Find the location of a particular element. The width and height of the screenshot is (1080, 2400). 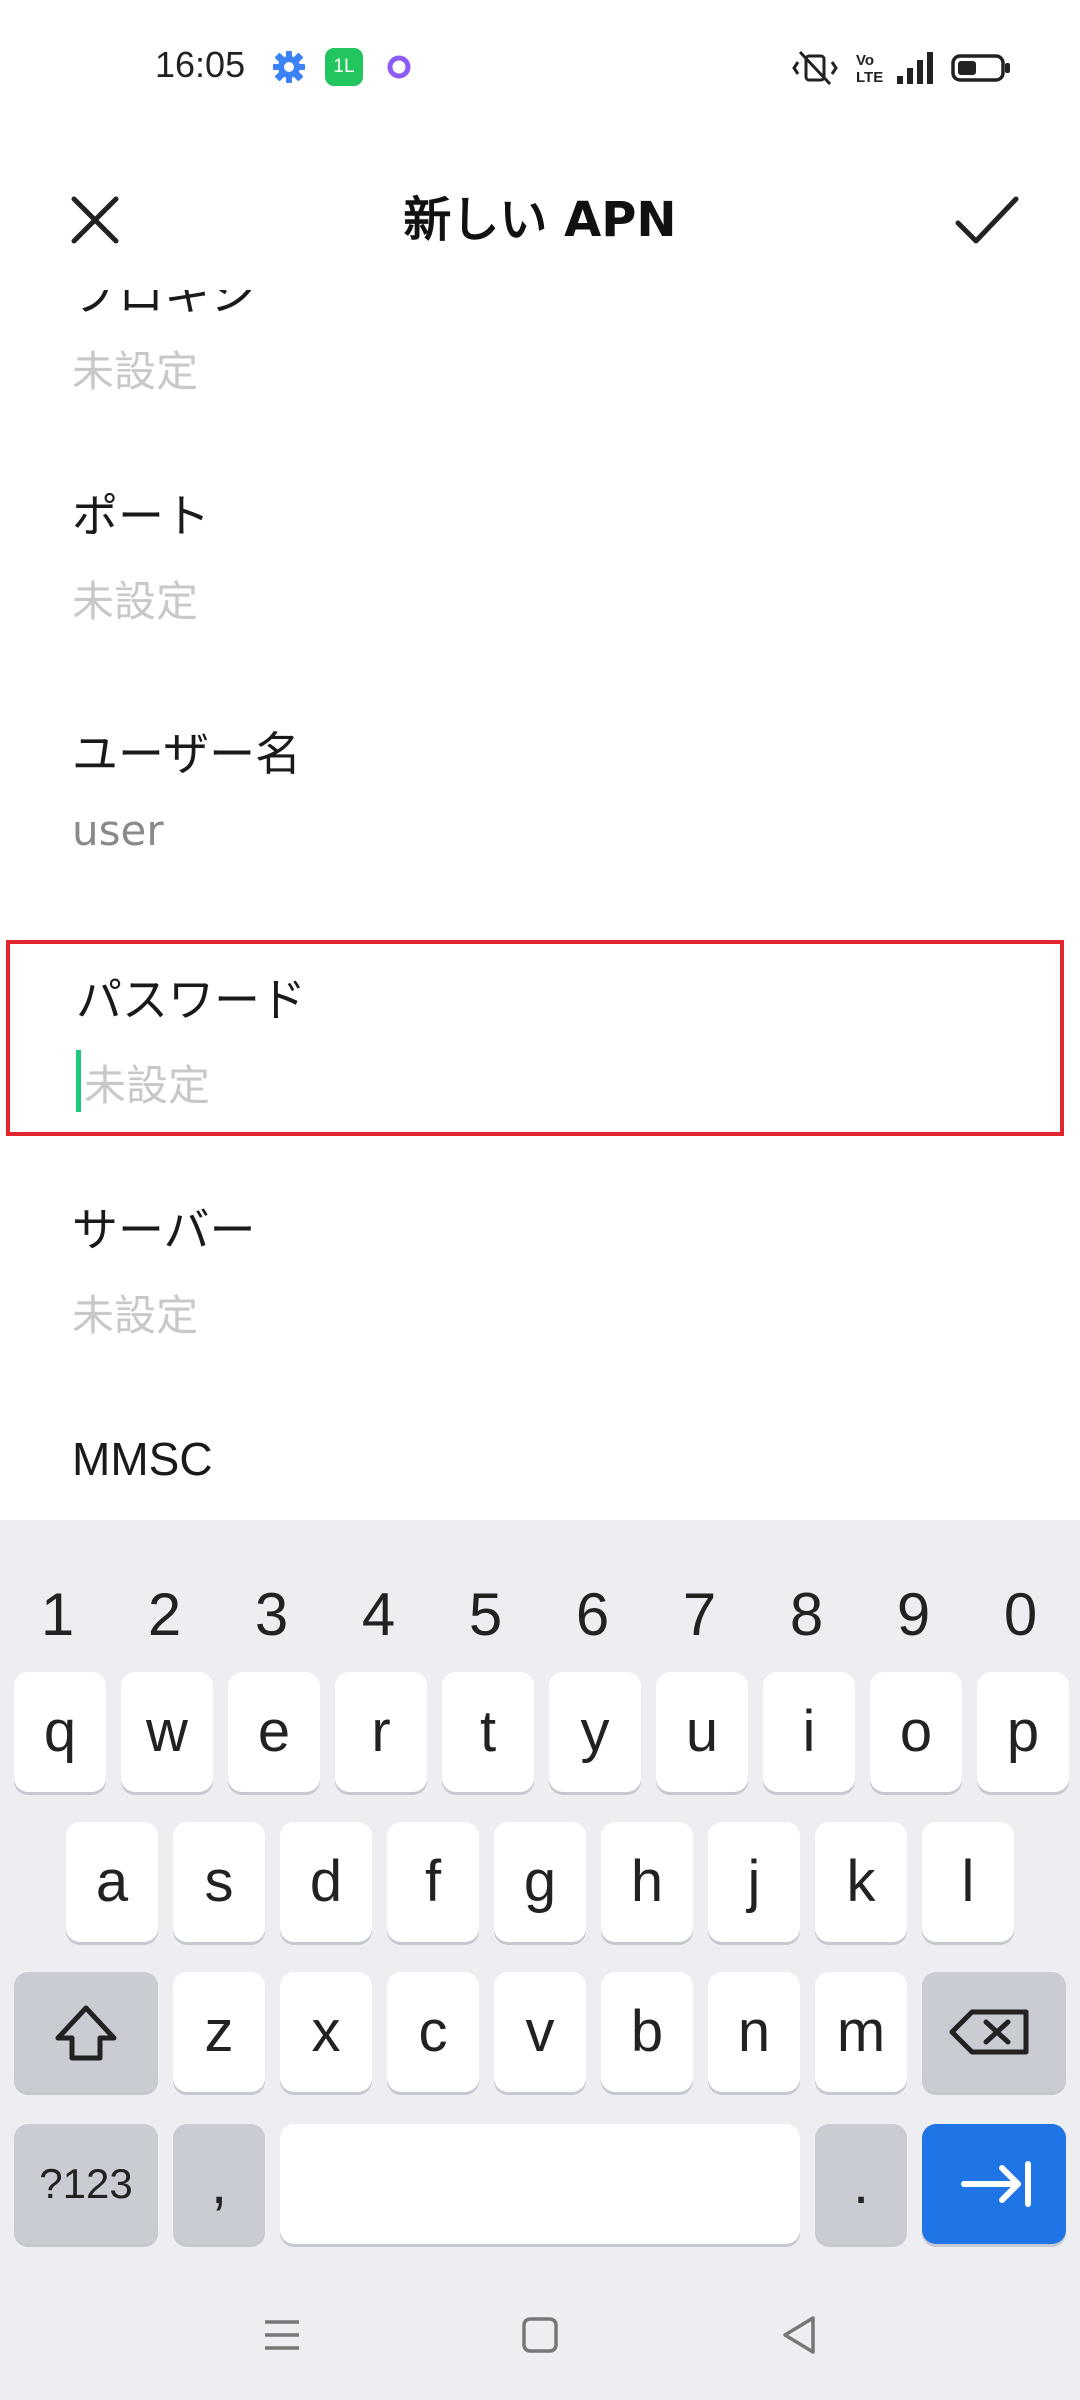

home-icon is located at coordinates (540, 2335).